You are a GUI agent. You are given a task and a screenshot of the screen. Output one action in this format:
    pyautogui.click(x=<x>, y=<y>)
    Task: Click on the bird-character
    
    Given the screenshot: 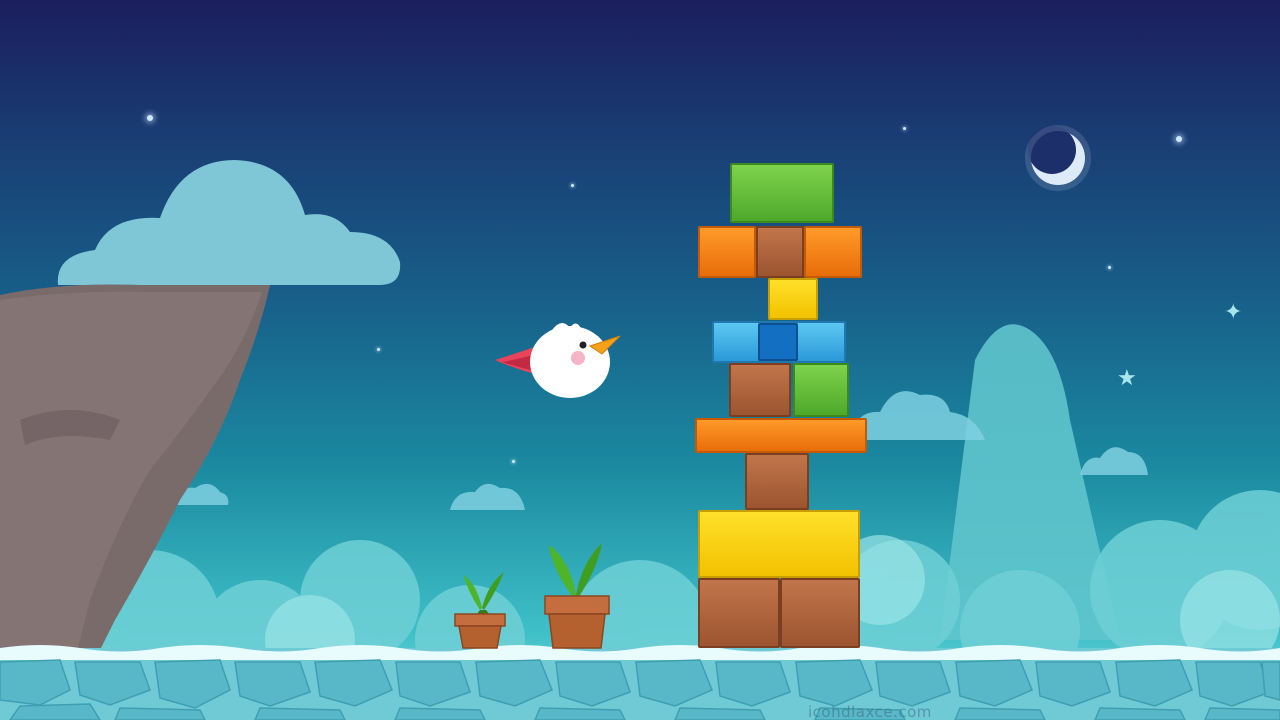 What is the action you would take?
    pyautogui.click(x=557, y=358)
    